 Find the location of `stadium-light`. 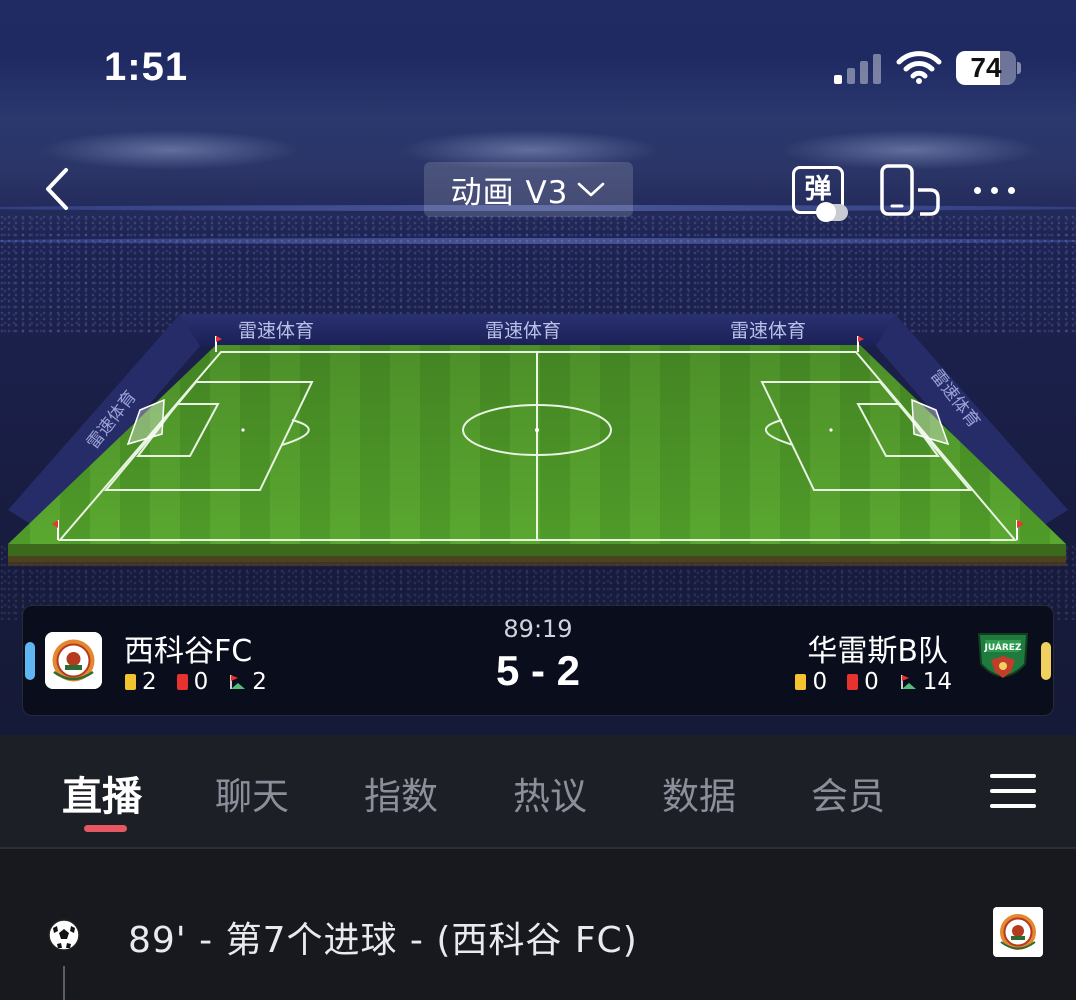

stadium-light is located at coordinates (170, 150).